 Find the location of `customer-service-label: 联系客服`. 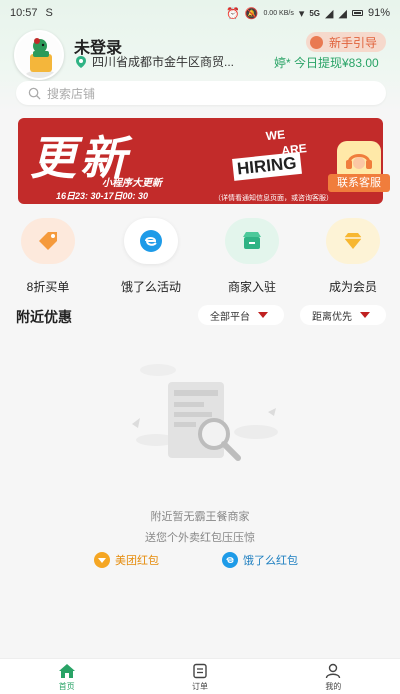

customer-service-label: 联系客服 is located at coordinates (359, 183).